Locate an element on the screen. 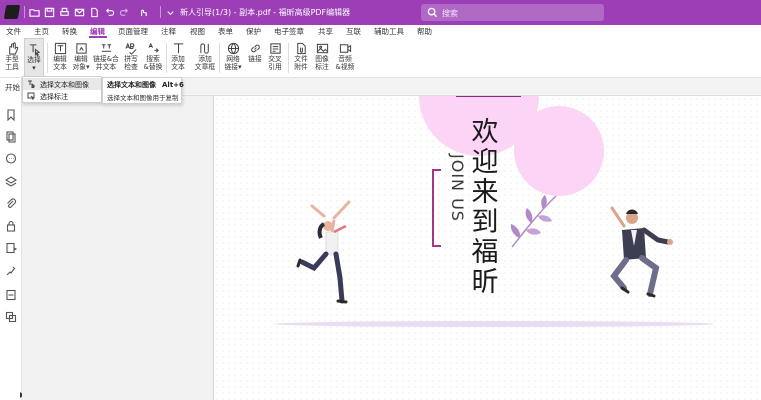 The height and width of the screenshot is (400, 761). menu-share: 共享 is located at coordinates (325, 31).